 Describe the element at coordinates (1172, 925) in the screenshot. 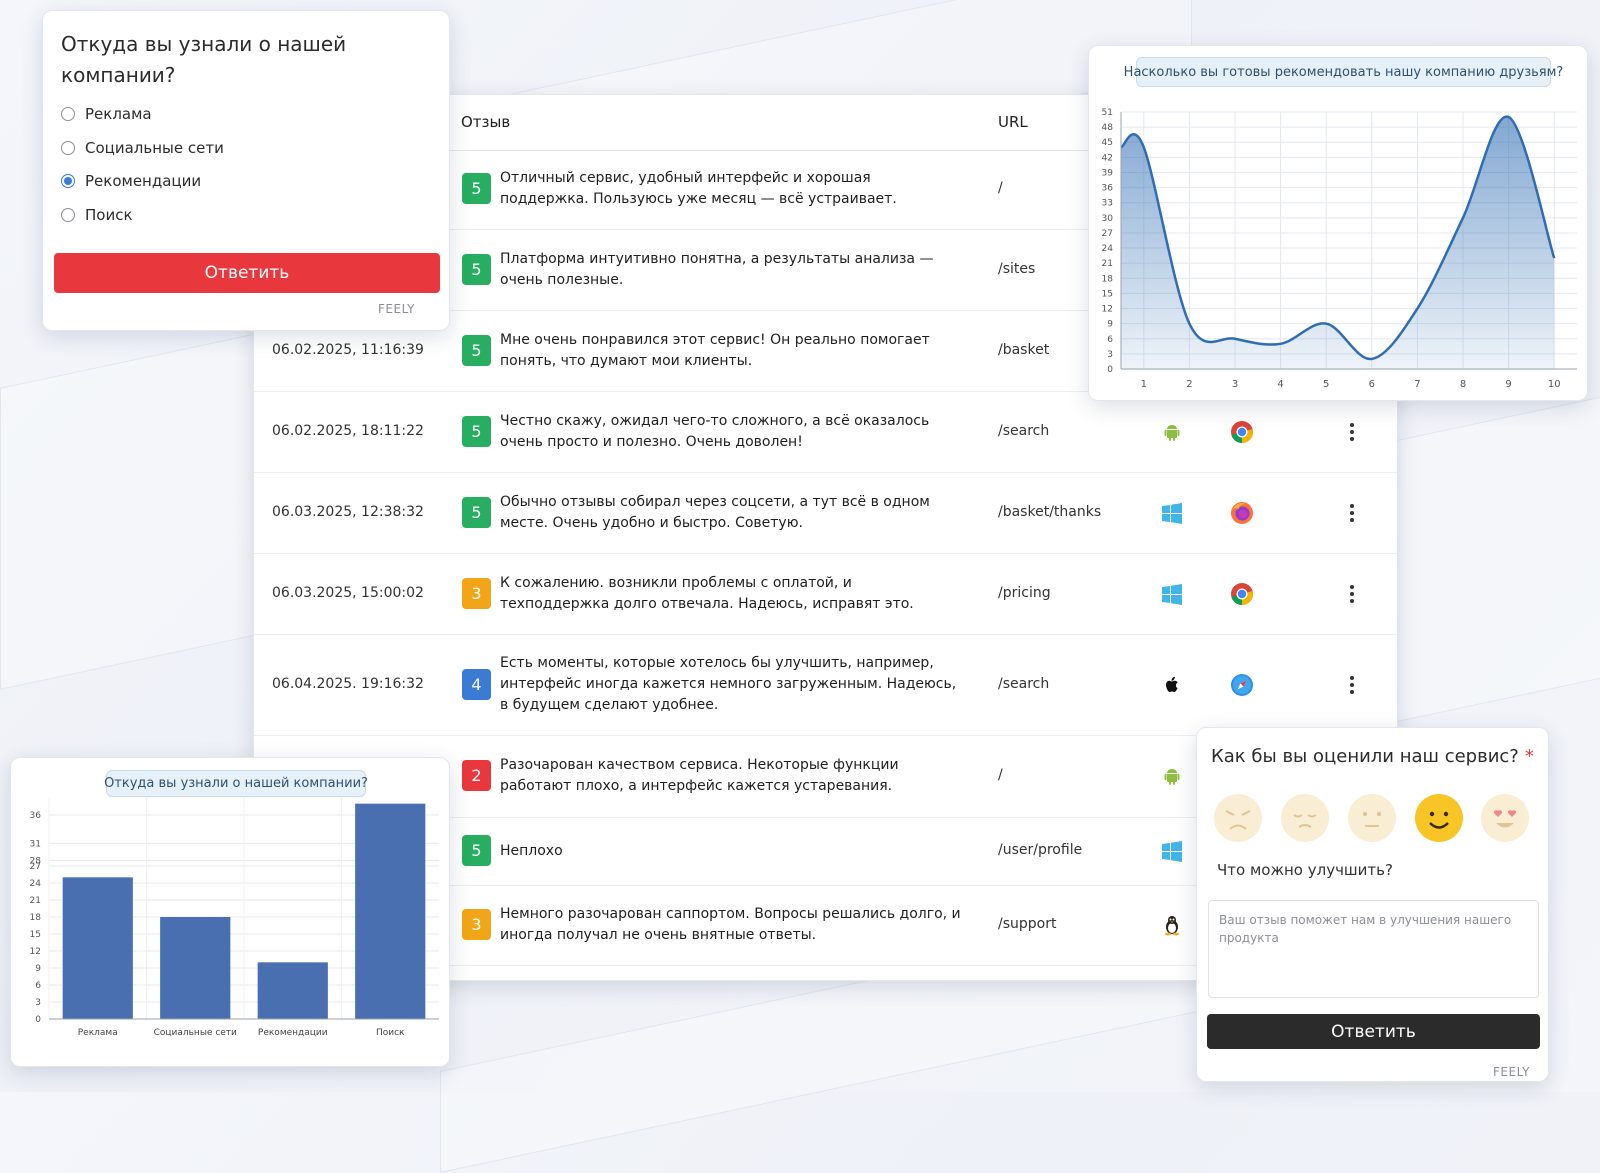

I see `linux-icon` at that location.